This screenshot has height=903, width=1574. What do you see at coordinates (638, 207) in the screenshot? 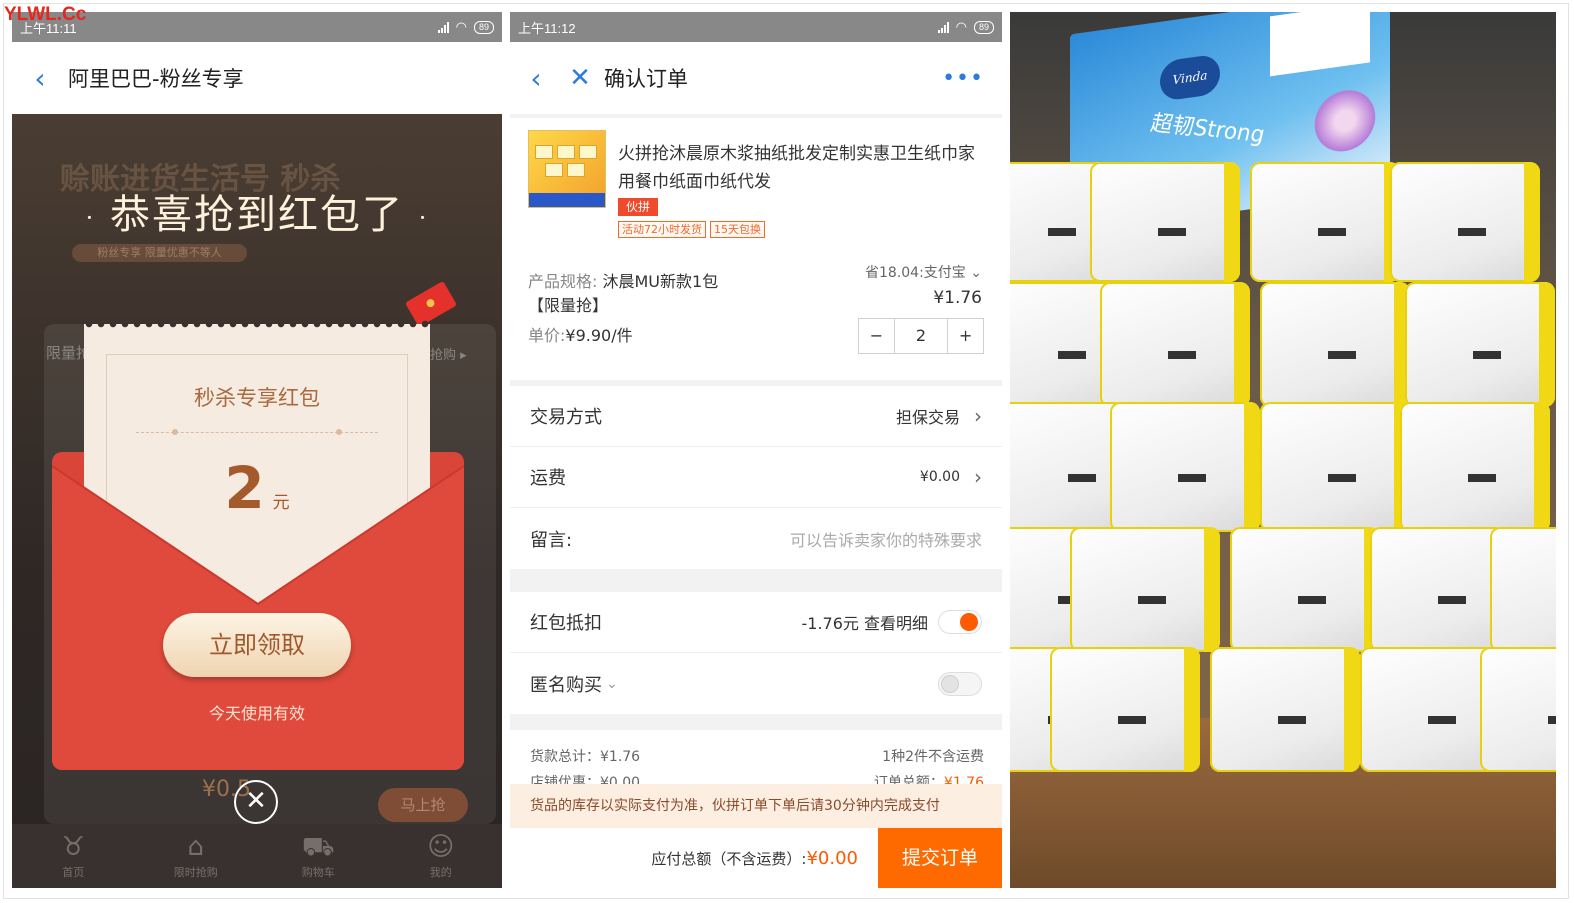
I see `group-buy-tag: 伙拼` at bounding box center [638, 207].